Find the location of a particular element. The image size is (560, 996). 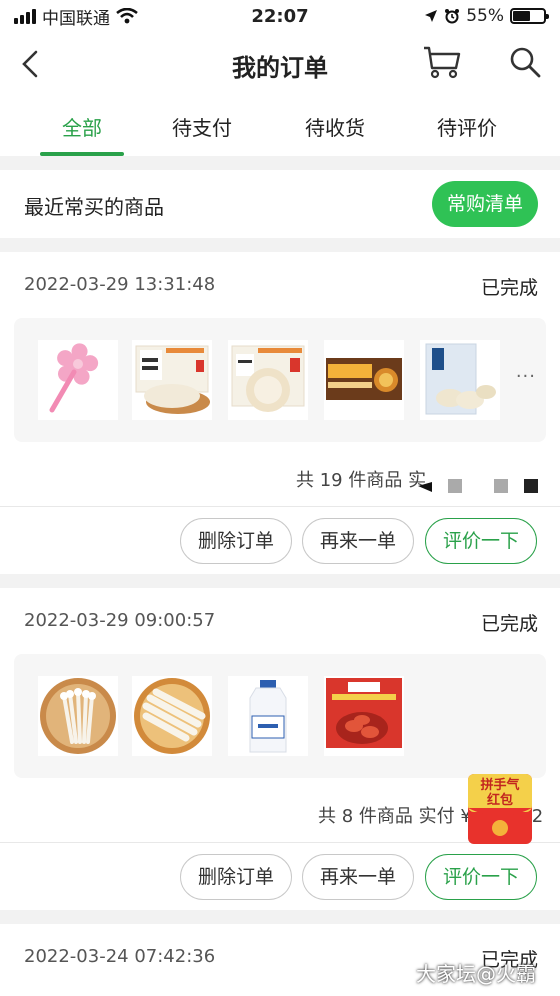

redpack-label: 拼手气 红包 is located at coordinates (500, 793).